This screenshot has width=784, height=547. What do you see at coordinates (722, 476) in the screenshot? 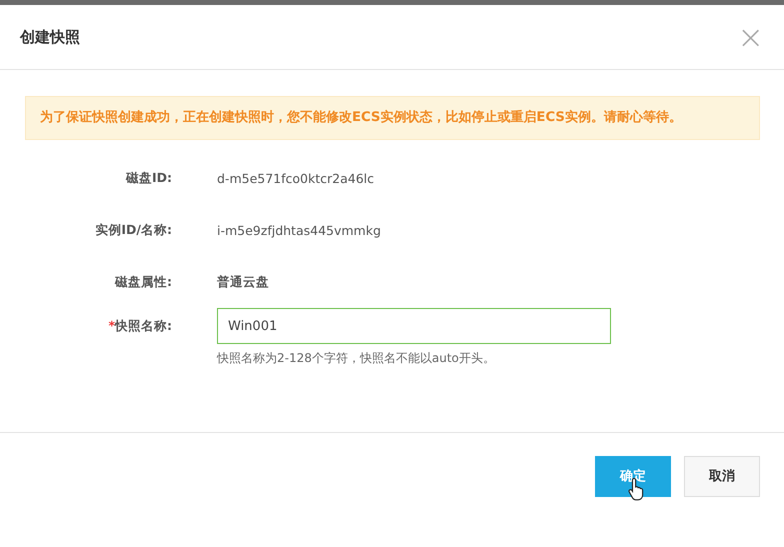
I see `cancel-button: 取消` at bounding box center [722, 476].